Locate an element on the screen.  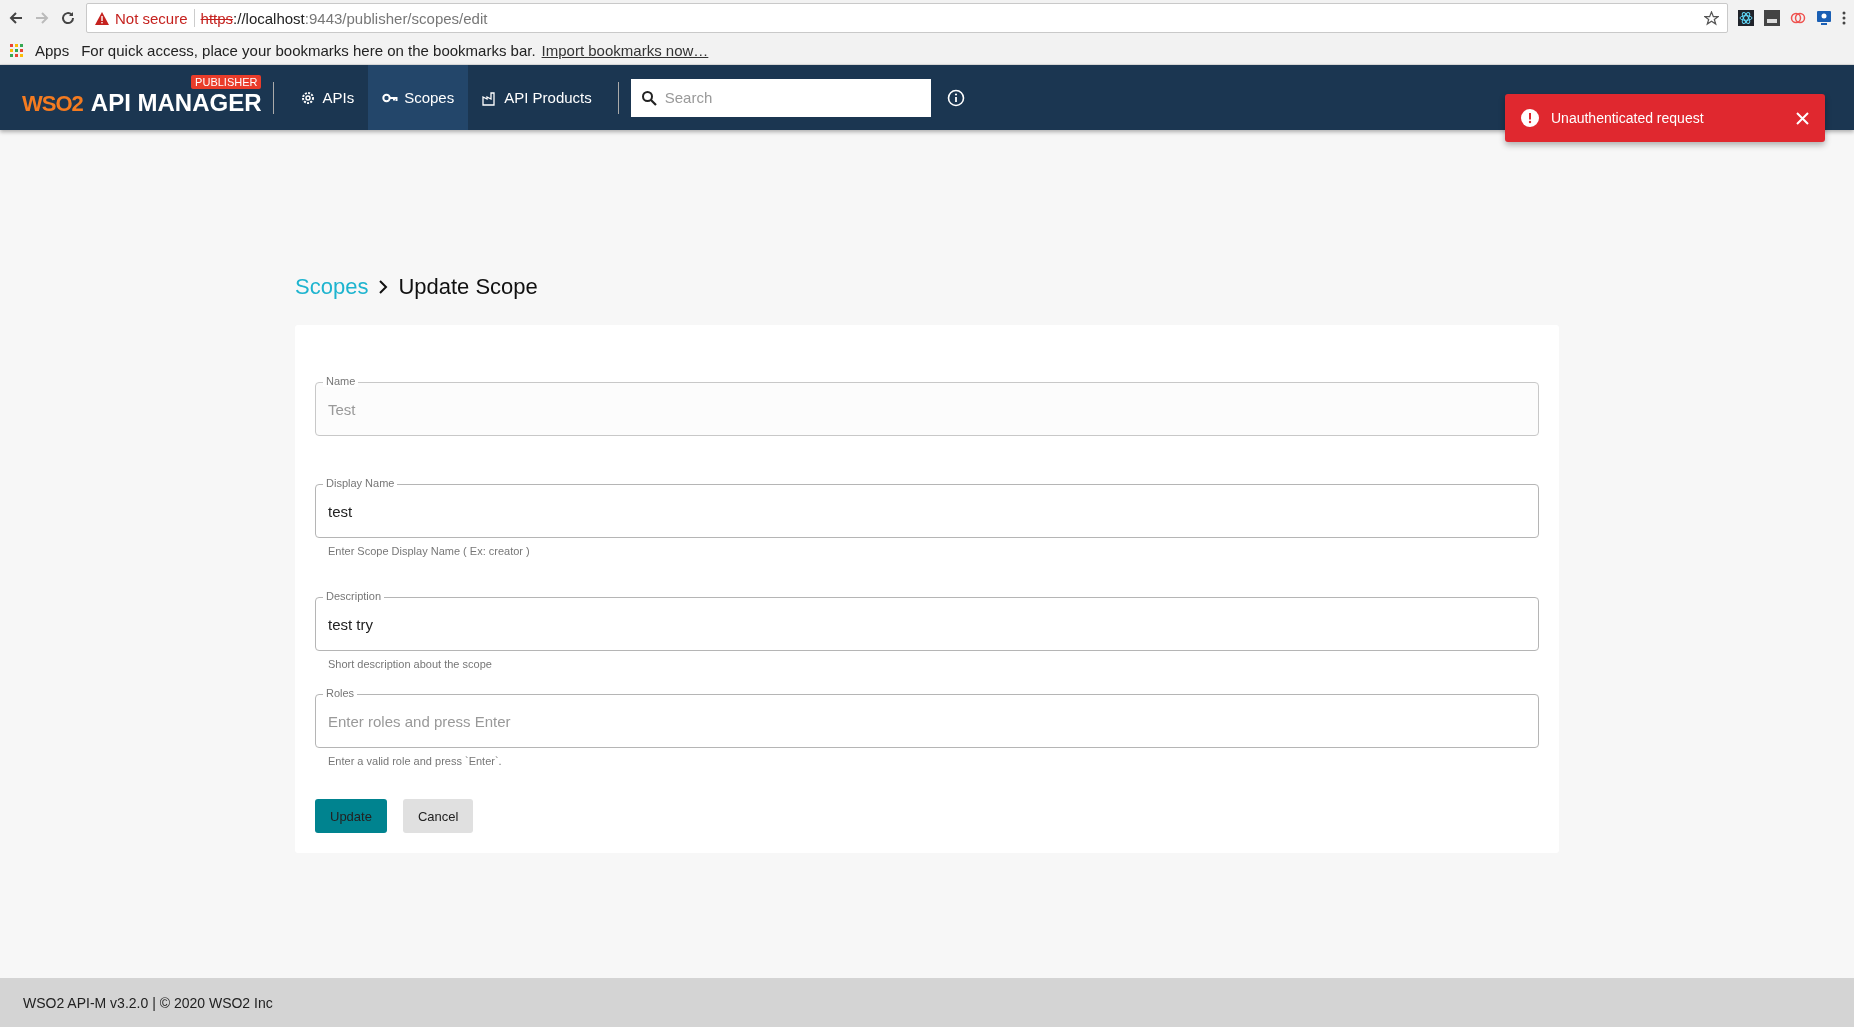
helper-text: Enter a valid role and press `Enter`. is located at coordinates (415, 761).